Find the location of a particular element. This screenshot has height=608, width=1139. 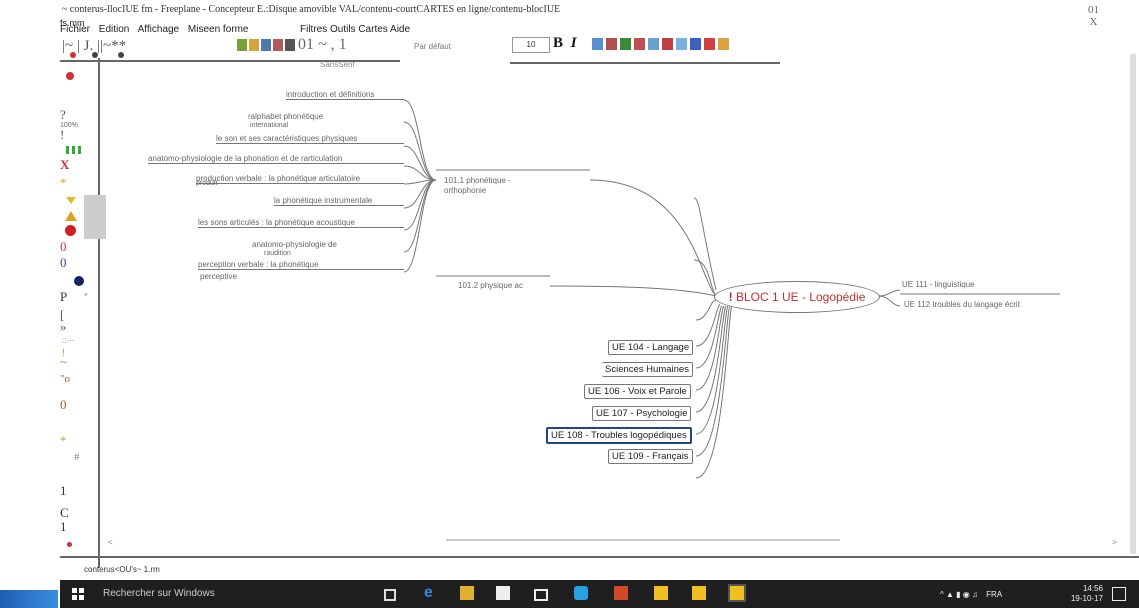

status-file: conterus<OU's~ 1.rm is located at coordinates (122, 569).